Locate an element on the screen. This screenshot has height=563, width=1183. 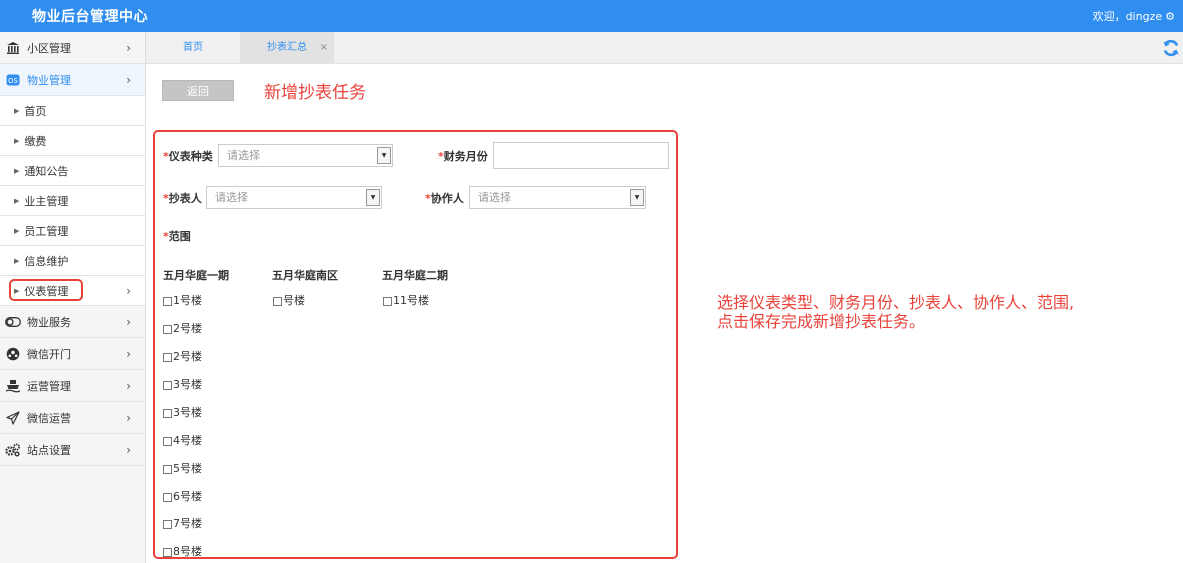
group-title: 五月华庭二期 is located at coordinates (415, 275).